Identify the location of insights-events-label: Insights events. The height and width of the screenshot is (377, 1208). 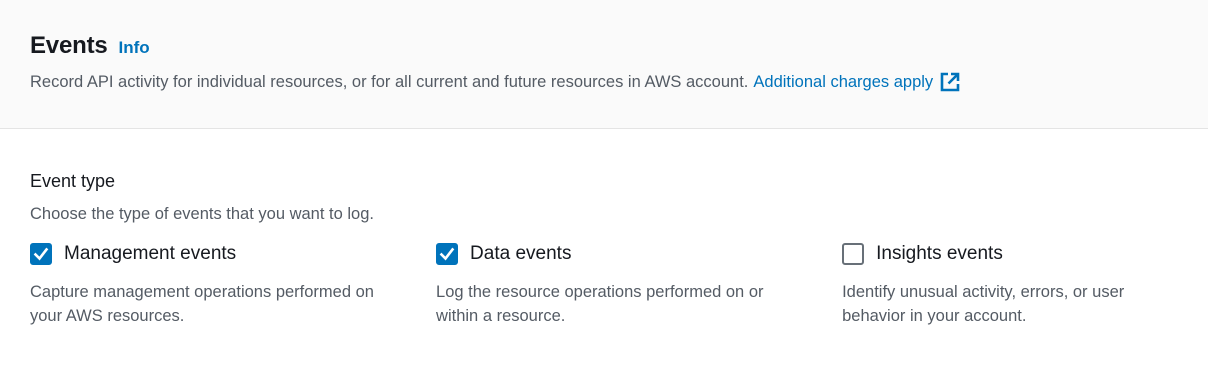
(939, 253).